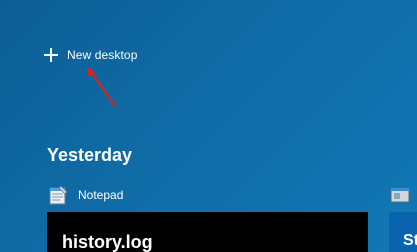  Describe the element at coordinates (410, 240) in the screenshot. I see `thumbnail-text-partial: St` at that location.